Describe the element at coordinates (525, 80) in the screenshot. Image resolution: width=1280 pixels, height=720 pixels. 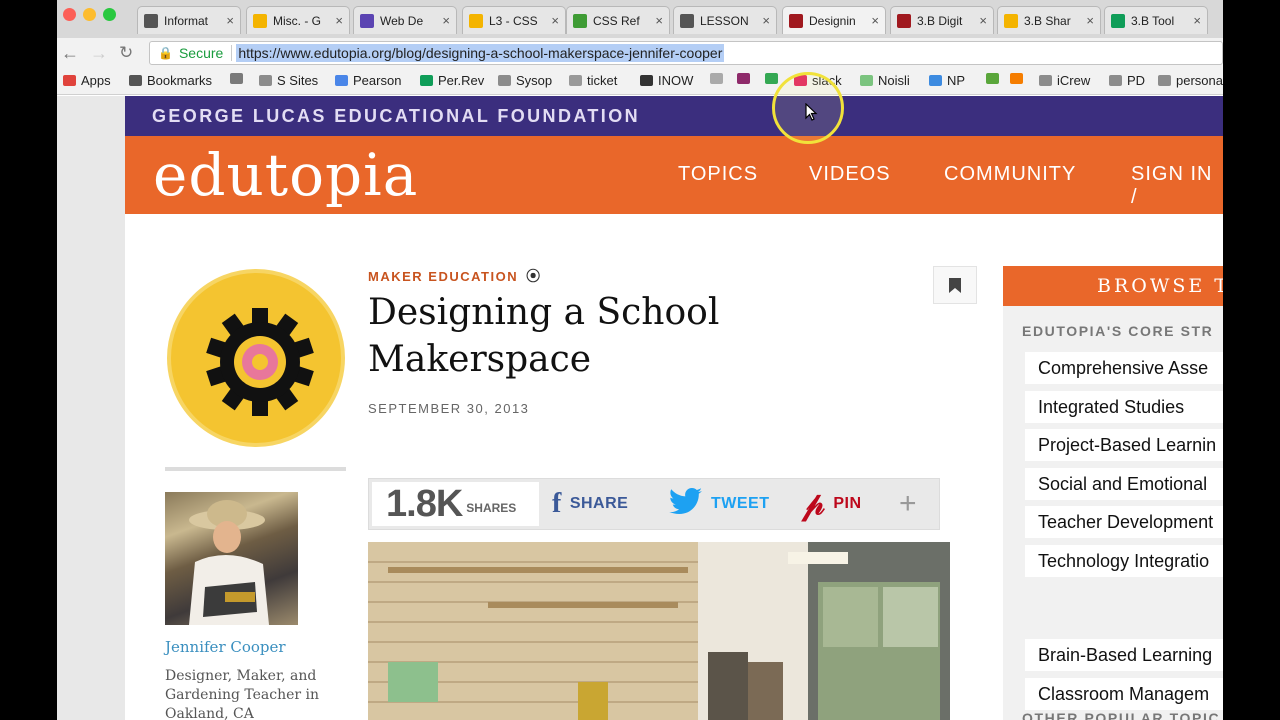
I see `bookmark-item: Sysop` at that location.